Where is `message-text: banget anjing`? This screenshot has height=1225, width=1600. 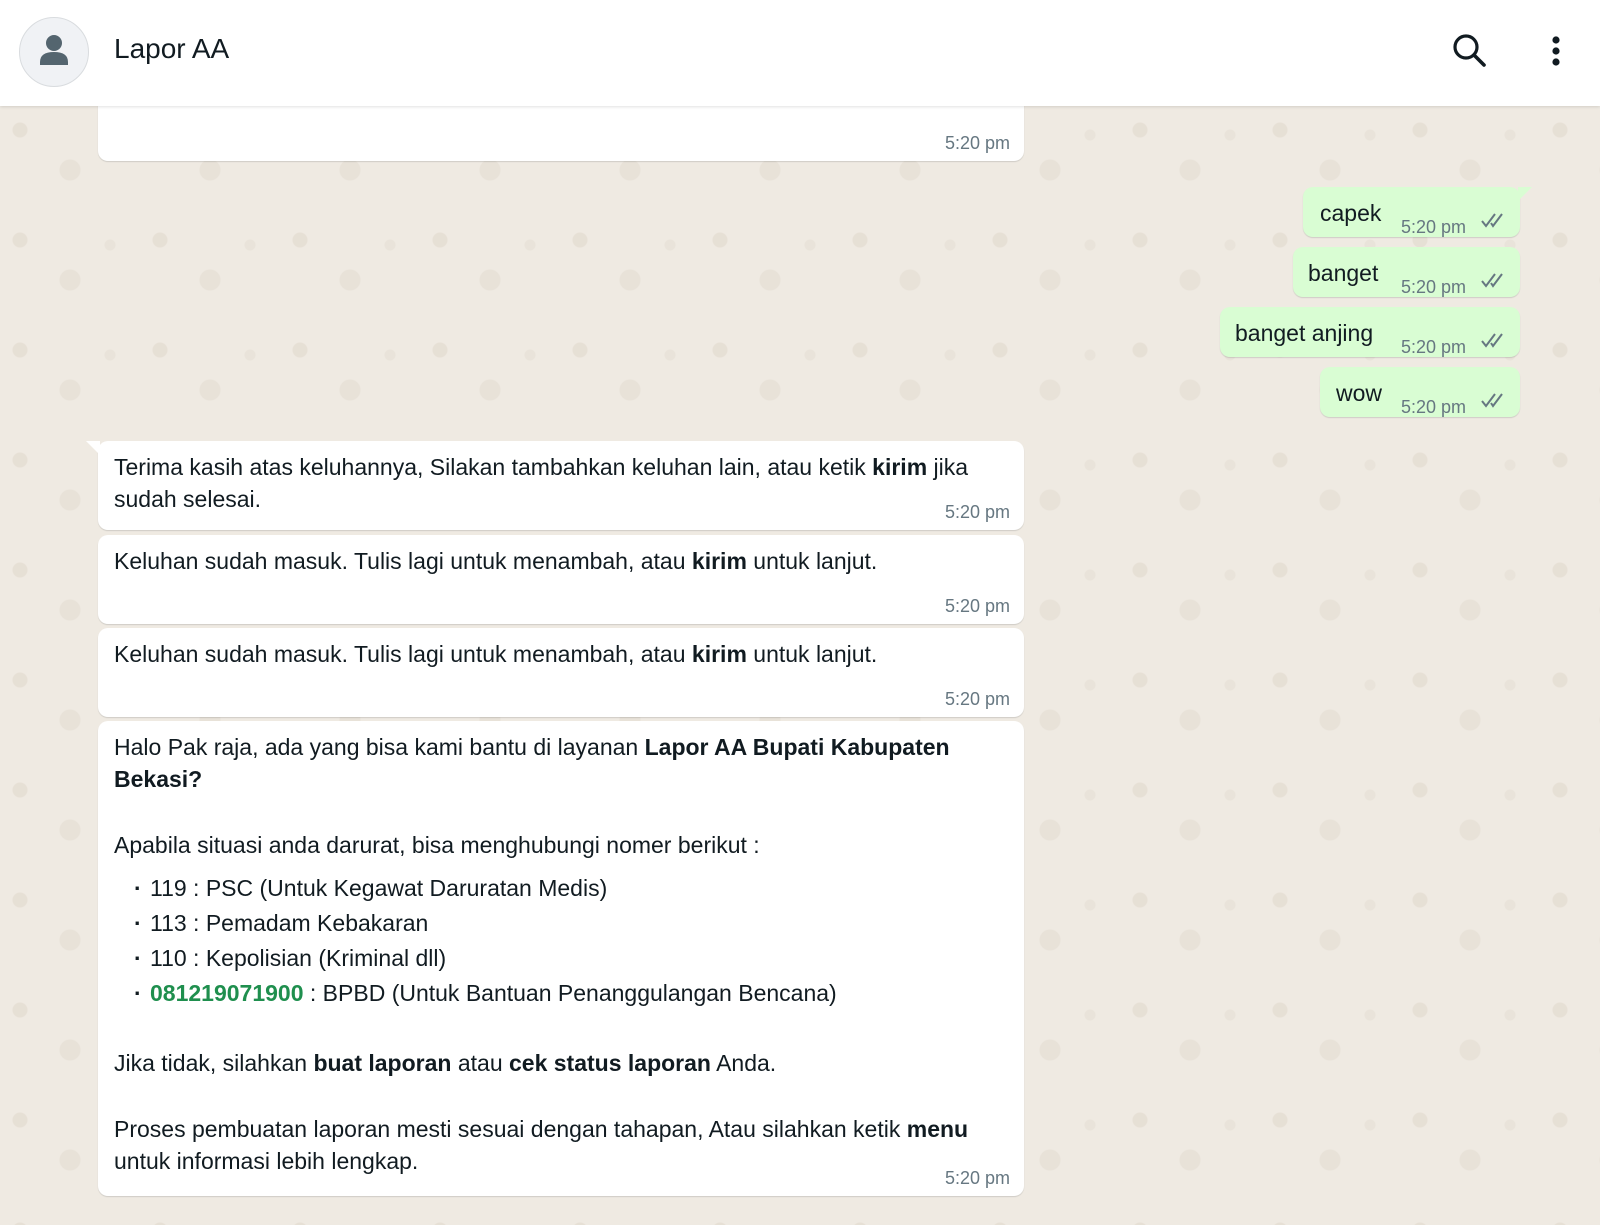 message-text: banget anjing is located at coordinates (1304, 333).